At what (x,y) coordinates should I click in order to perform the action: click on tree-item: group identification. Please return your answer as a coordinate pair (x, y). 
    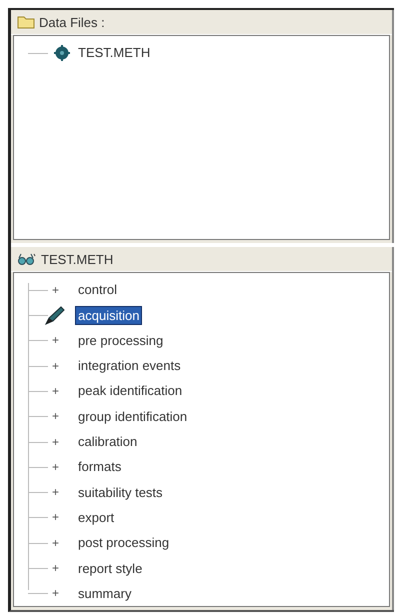
    Looking at the image, I should click on (133, 416).